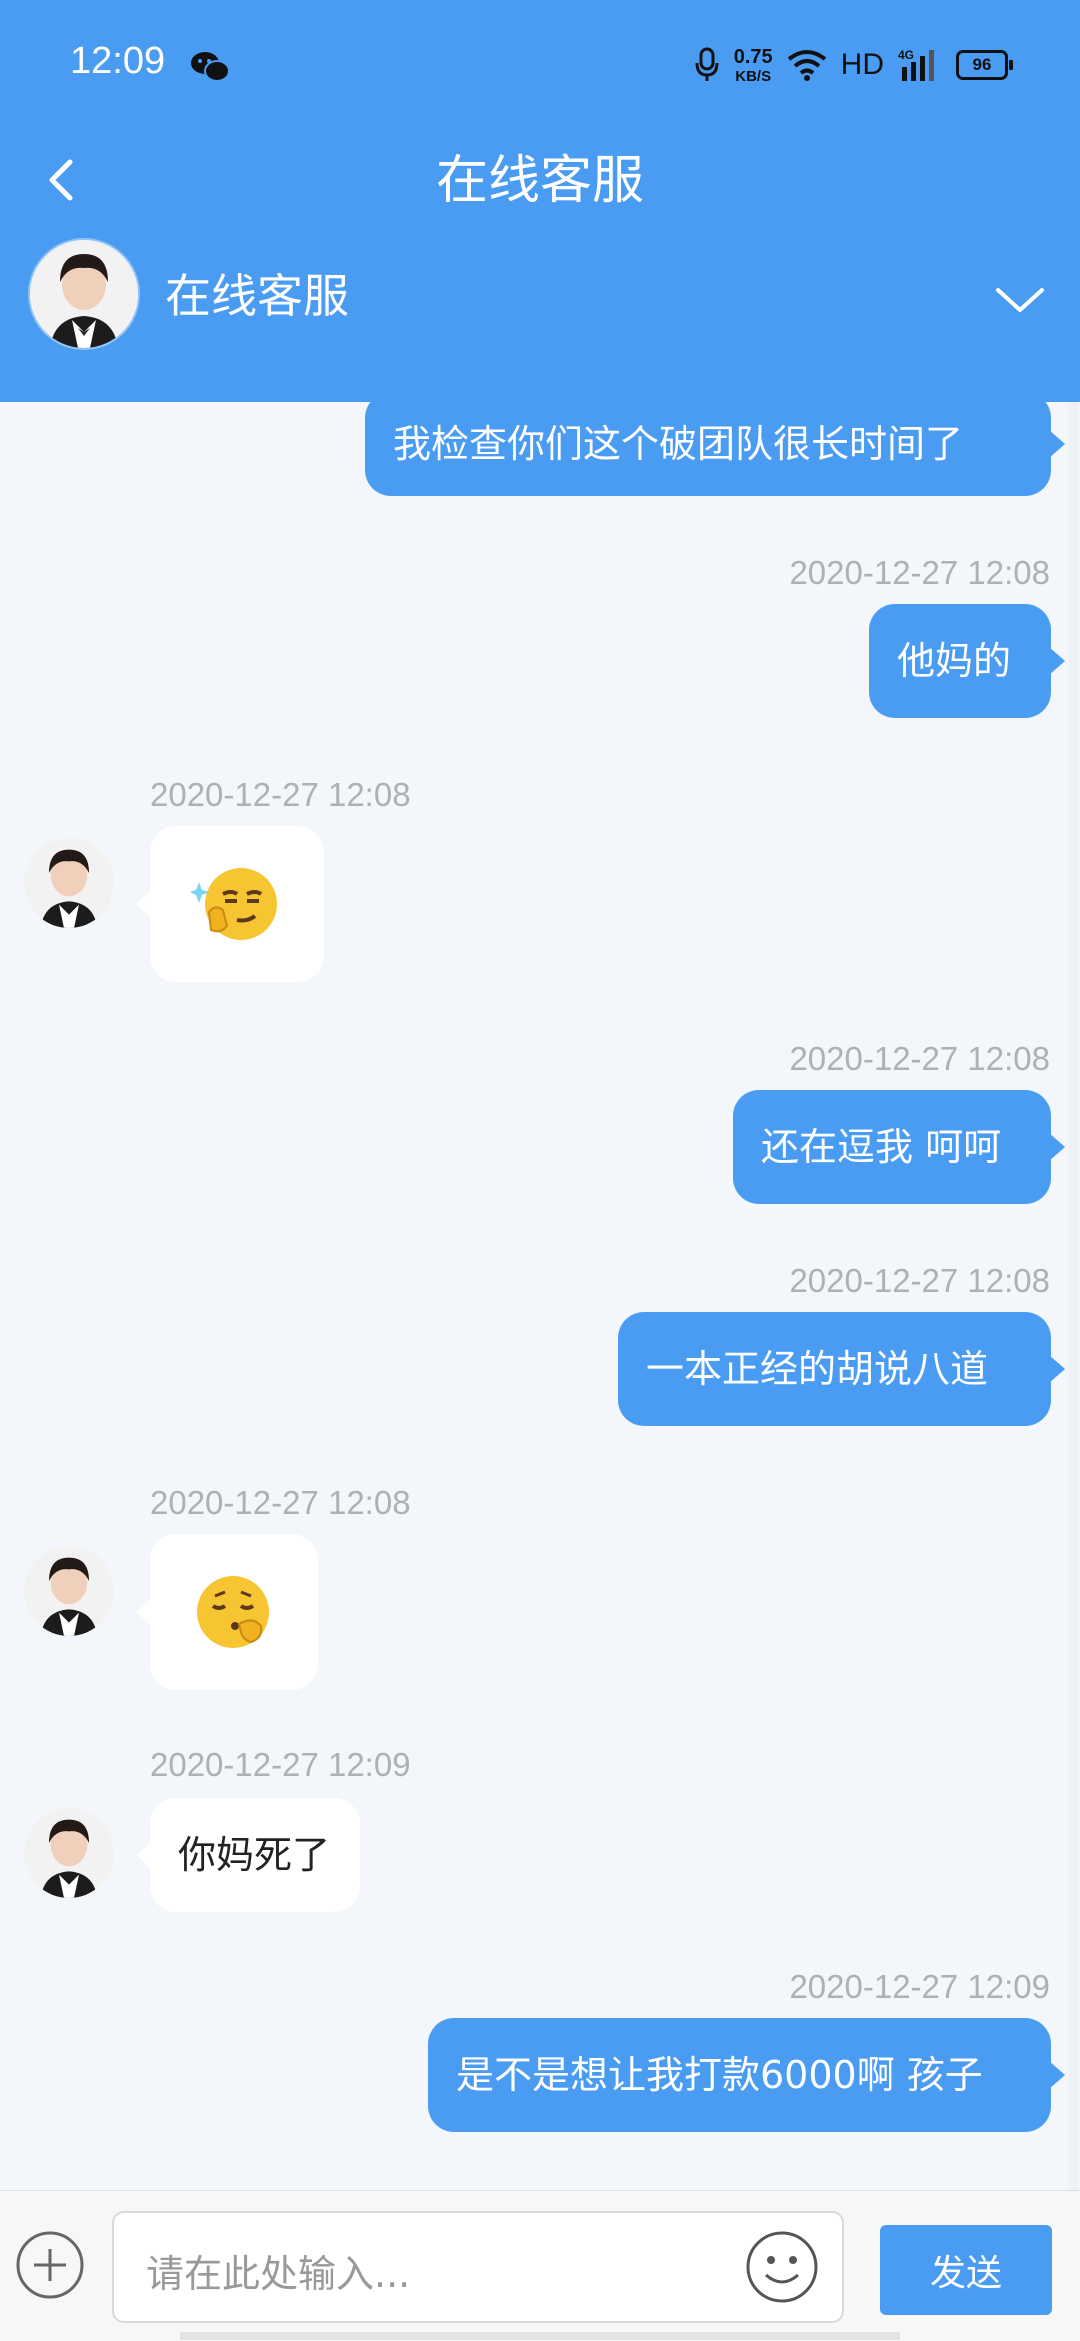 Image resolution: width=1080 pixels, height=2341 pixels. What do you see at coordinates (540, 2336) in the screenshot?
I see `home-indicator` at bounding box center [540, 2336].